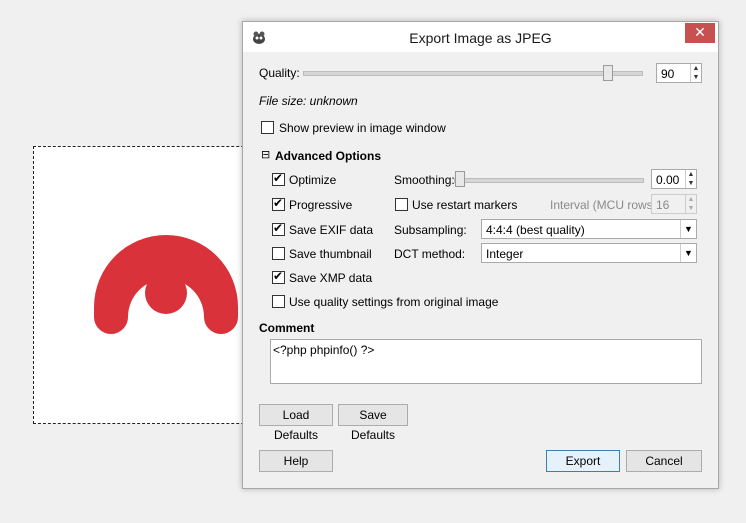  What do you see at coordinates (278, 301) in the screenshot?
I see `use-quality-original-checkbox` at bounding box center [278, 301].